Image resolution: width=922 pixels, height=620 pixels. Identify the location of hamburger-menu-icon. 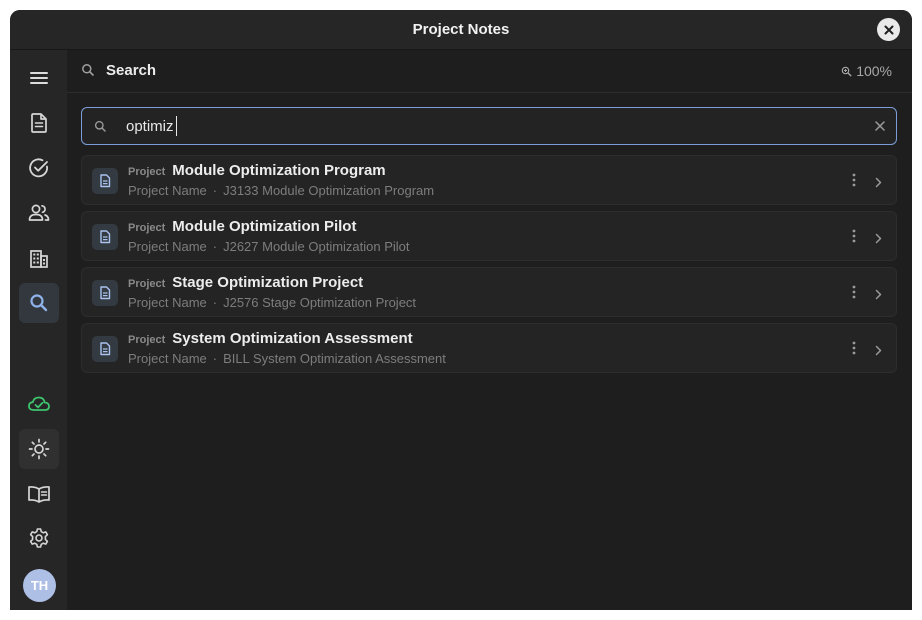
(39, 78).